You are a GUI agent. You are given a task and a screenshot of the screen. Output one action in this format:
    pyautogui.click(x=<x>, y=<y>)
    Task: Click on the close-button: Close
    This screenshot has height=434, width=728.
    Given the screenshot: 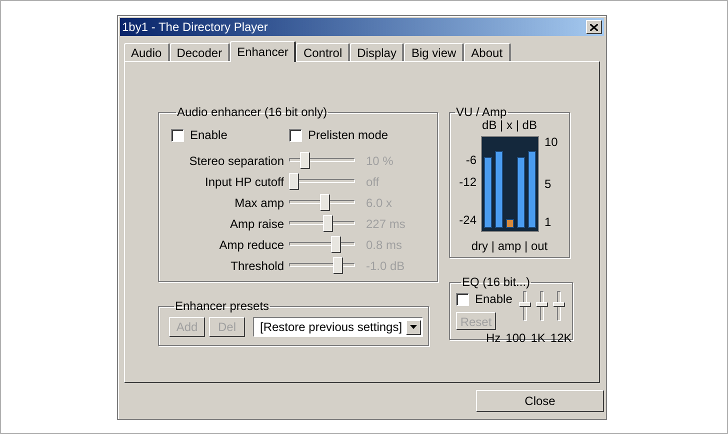 What is the action you would take?
    pyautogui.click(x=540, y=401)
    